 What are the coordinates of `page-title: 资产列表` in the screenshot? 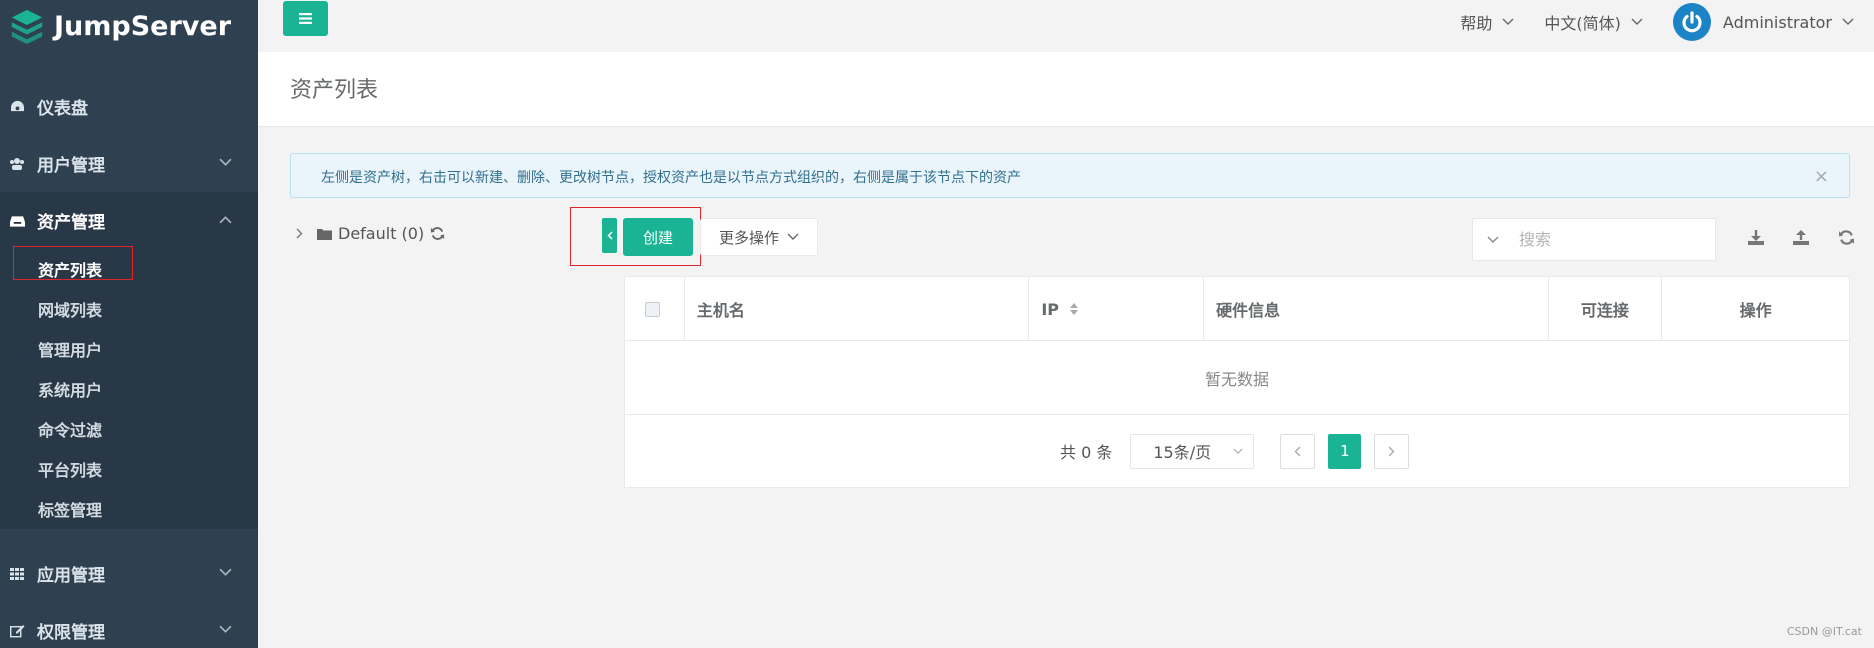 It's located at (334, 90).